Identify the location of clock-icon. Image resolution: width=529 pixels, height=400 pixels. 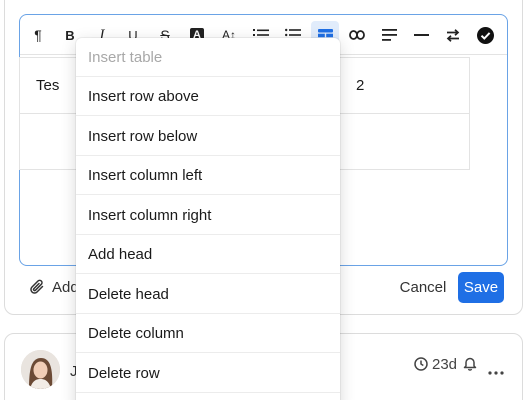
(421, 364).